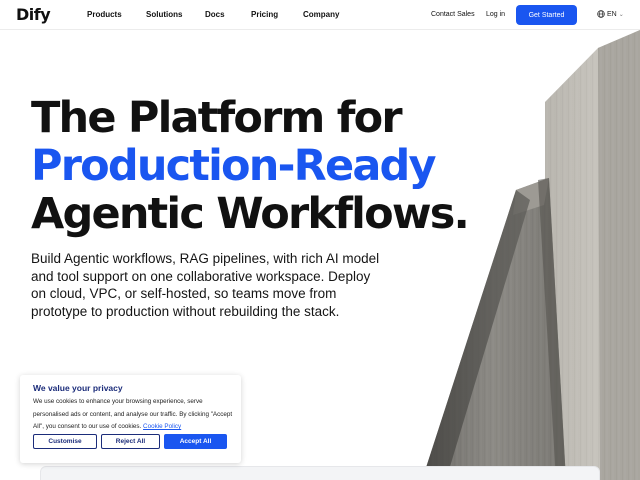  I want to click on get-started-button: Get Started, so click(546, 15).